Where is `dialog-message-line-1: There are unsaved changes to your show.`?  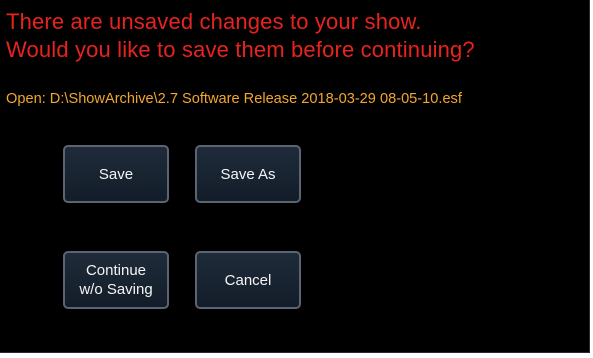
dialog-message-line-1: There are unsaved changes to your show. is located at coordinates (214, 21).